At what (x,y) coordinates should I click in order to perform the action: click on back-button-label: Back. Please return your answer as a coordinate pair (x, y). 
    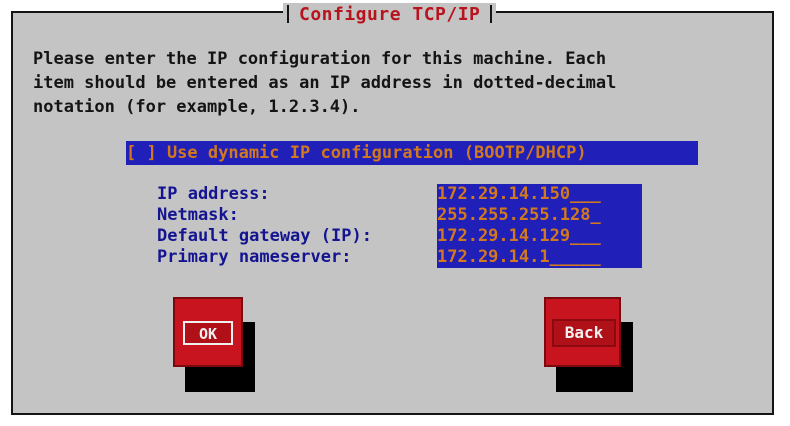
    Looking at the image, I should click on (584, 332).